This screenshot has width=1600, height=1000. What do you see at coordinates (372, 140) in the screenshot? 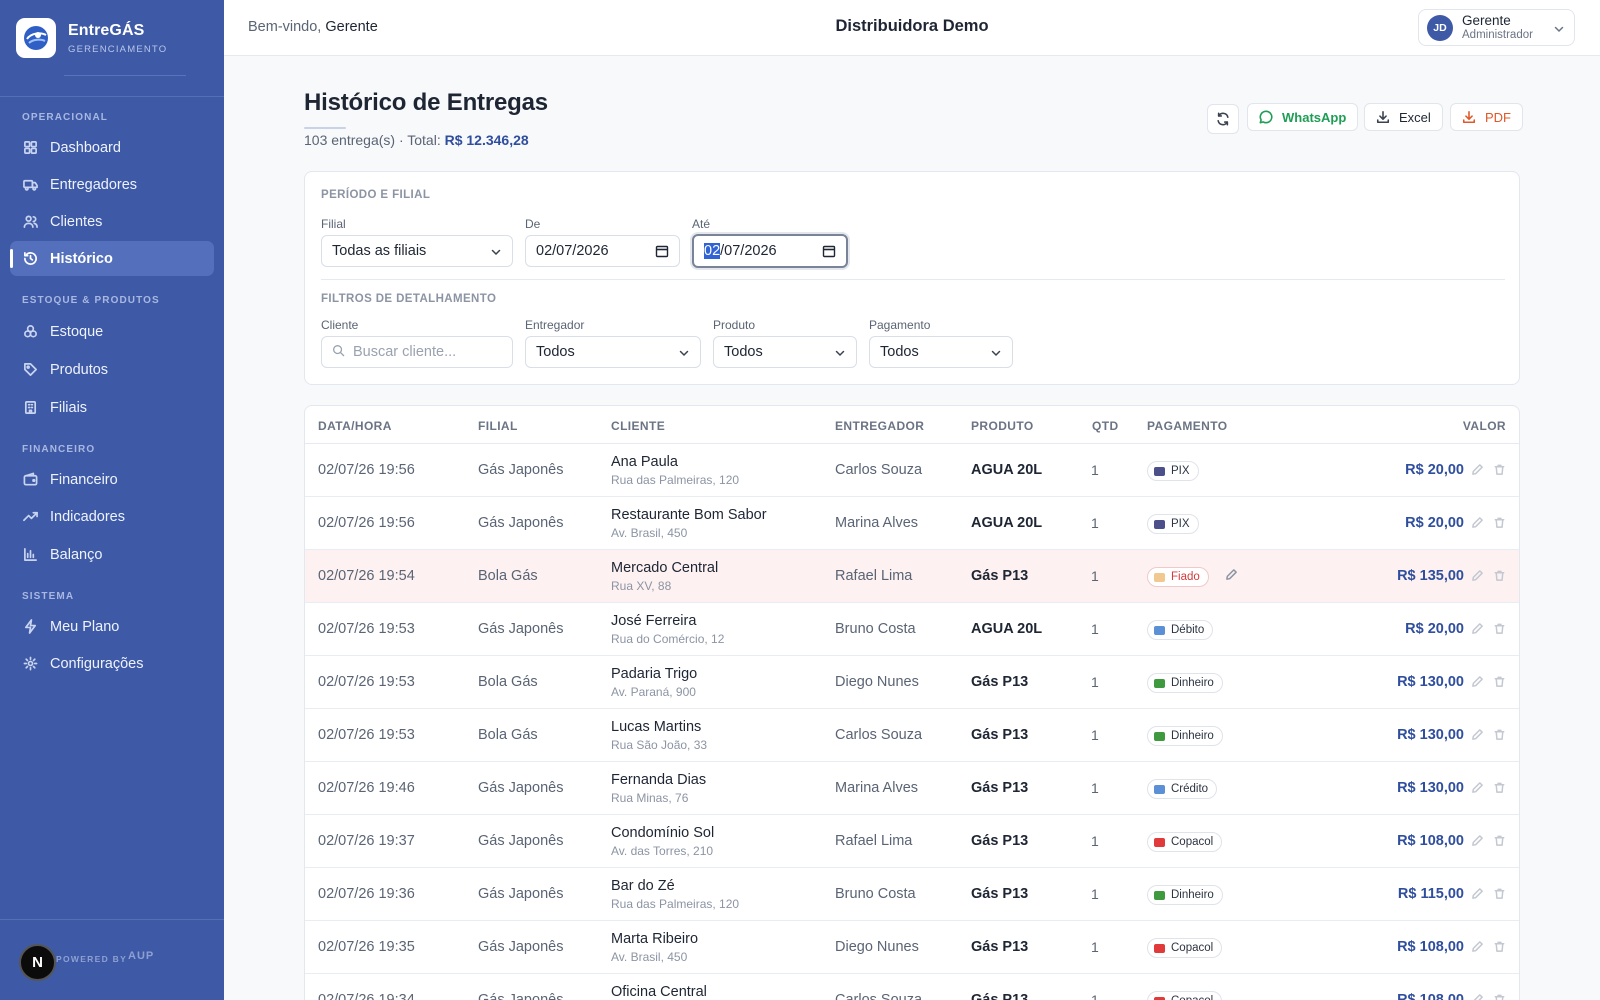
I see `delivery-count: 103 entrega(s) · Total:` at bounding box center [372, 140].